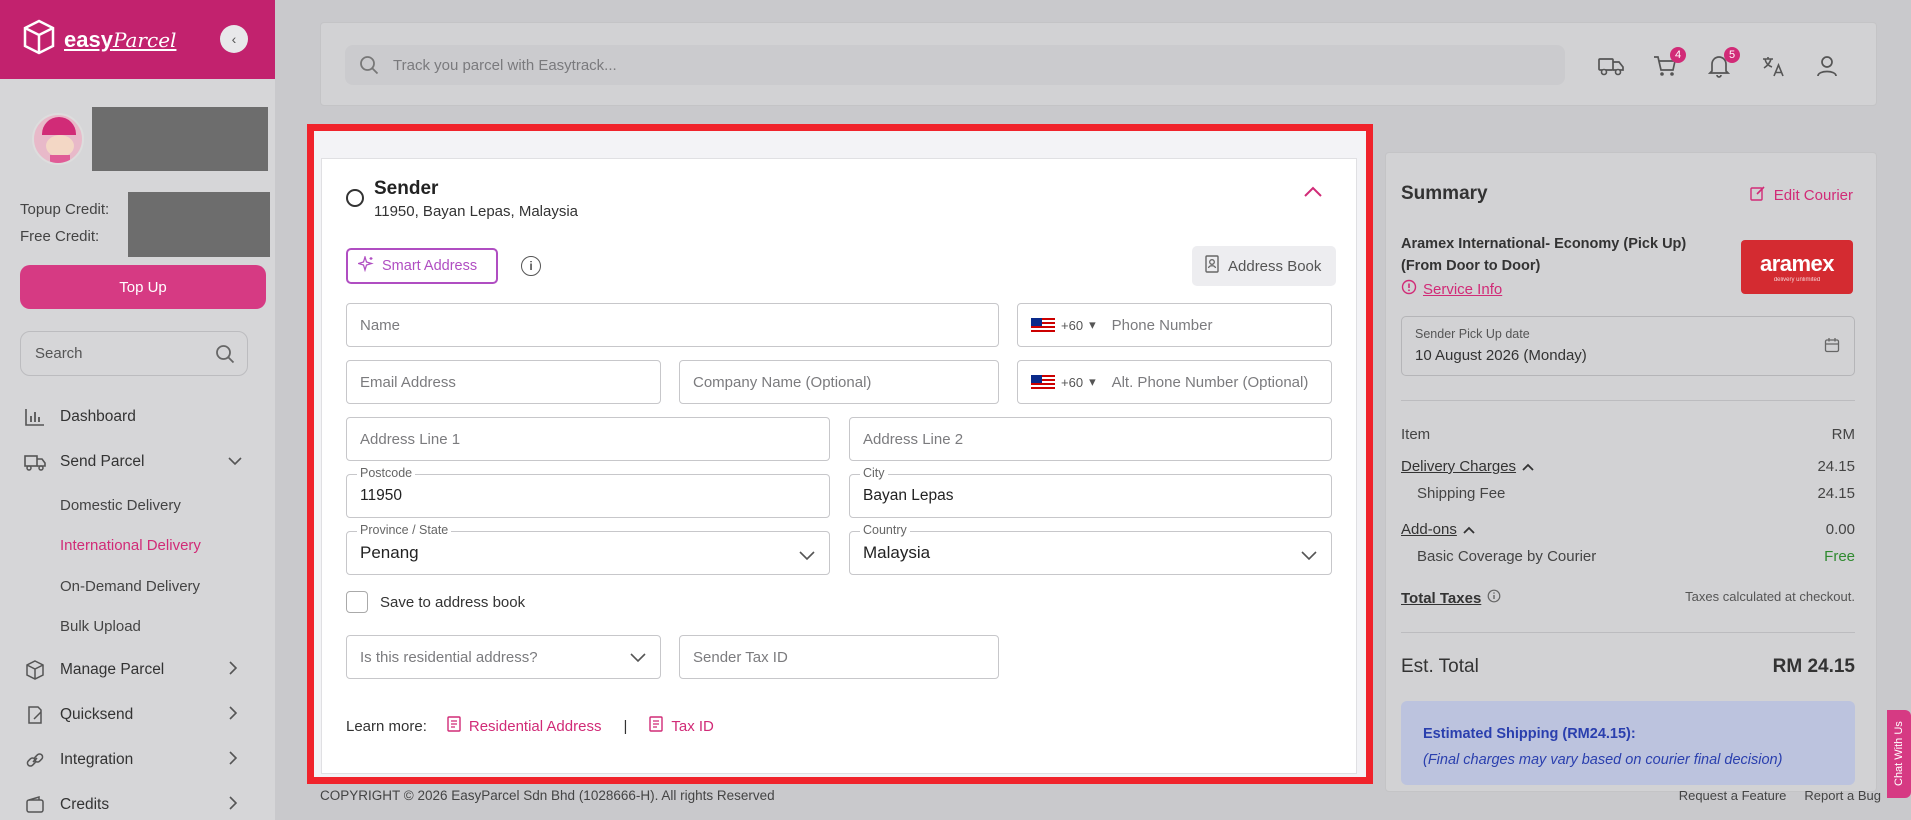 Image resolution: width=1911 pixels, height=820 pixels. Describe the element at coordinates (1813, 195) in the screenshot. I see `edit-courier-label: Edit Courier` at that location.